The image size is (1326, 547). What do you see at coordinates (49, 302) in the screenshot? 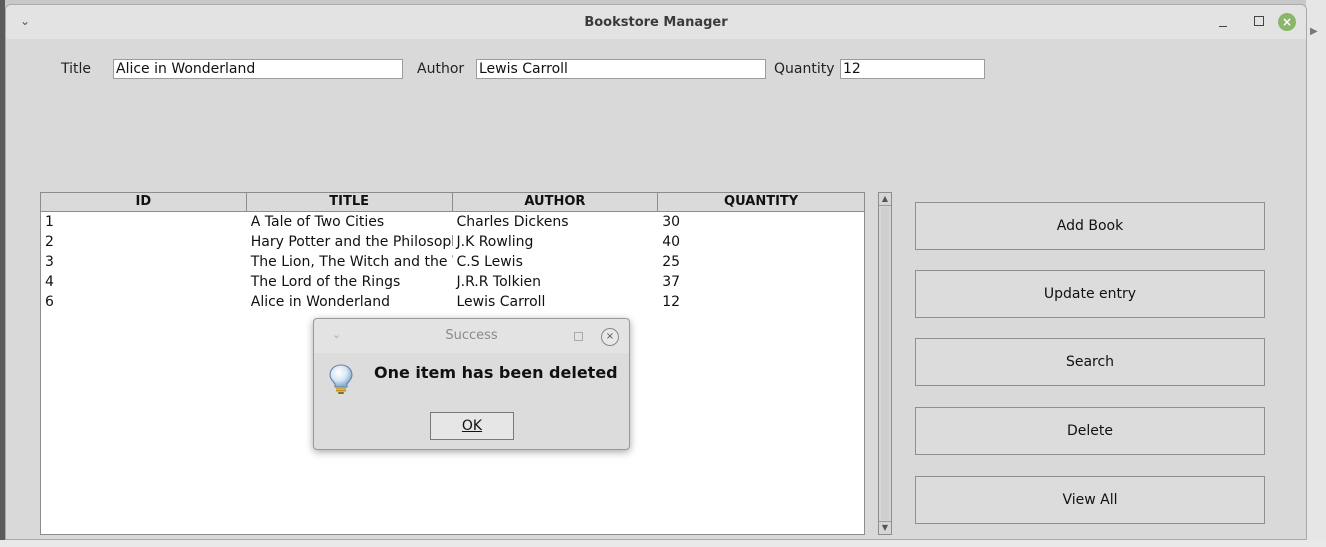
I see `cell-id: 6` at bounding box center [49, 302].